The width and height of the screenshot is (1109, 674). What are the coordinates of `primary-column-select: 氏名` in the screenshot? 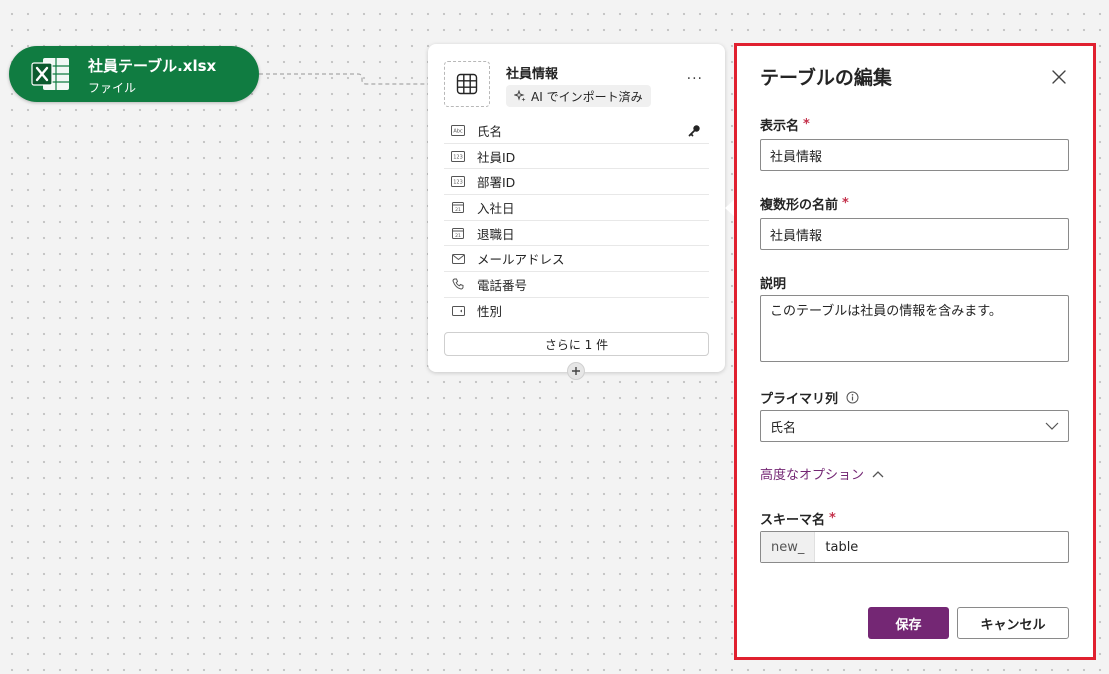 It's located at (914, 426).